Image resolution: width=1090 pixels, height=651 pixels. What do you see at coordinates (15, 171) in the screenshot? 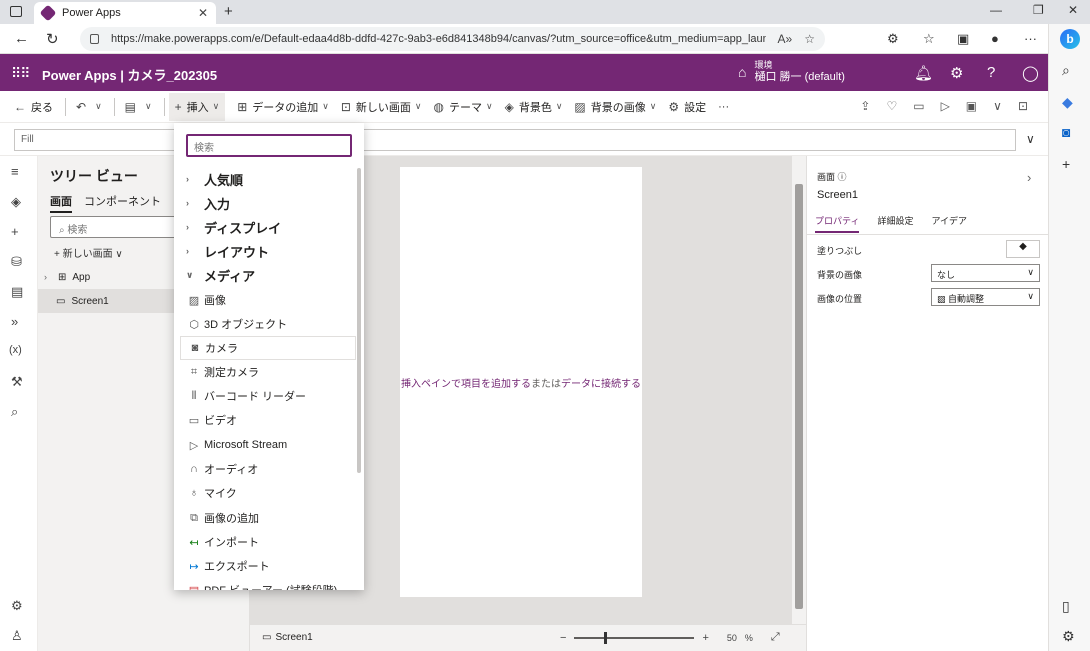
I see `menu-icon: ≡` at bounding box center [15, 171].